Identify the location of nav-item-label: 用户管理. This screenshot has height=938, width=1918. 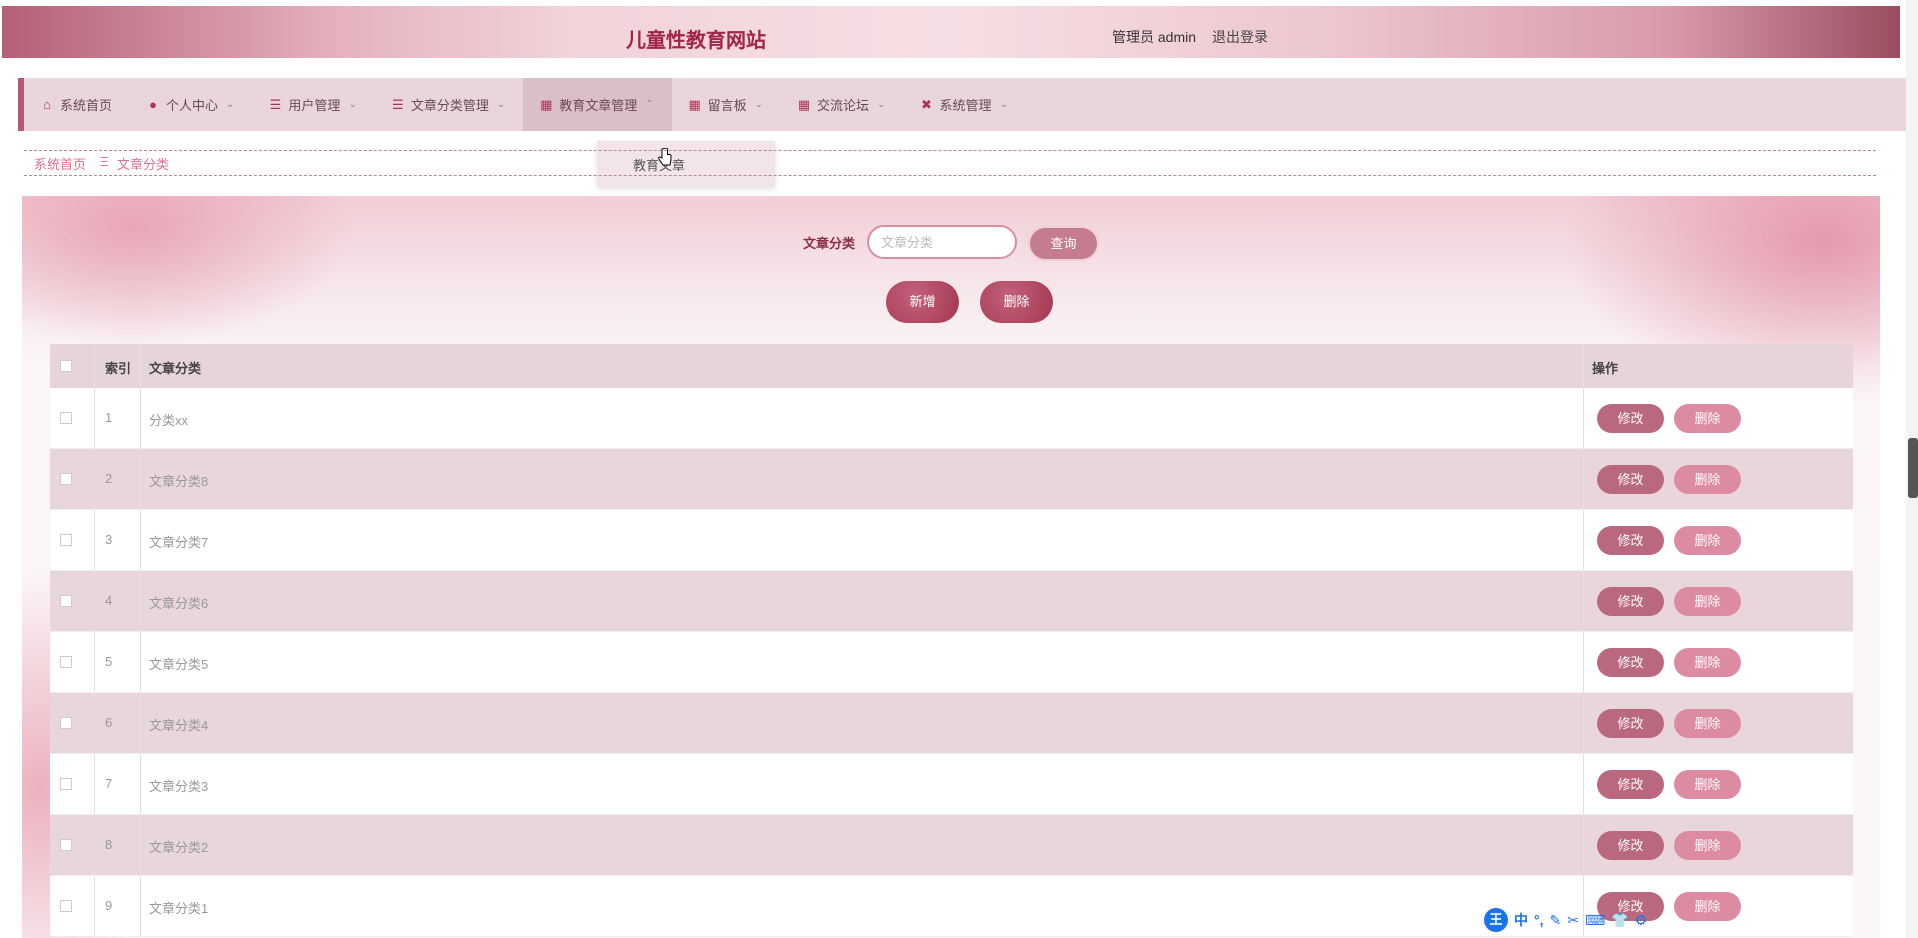
(314, 105).